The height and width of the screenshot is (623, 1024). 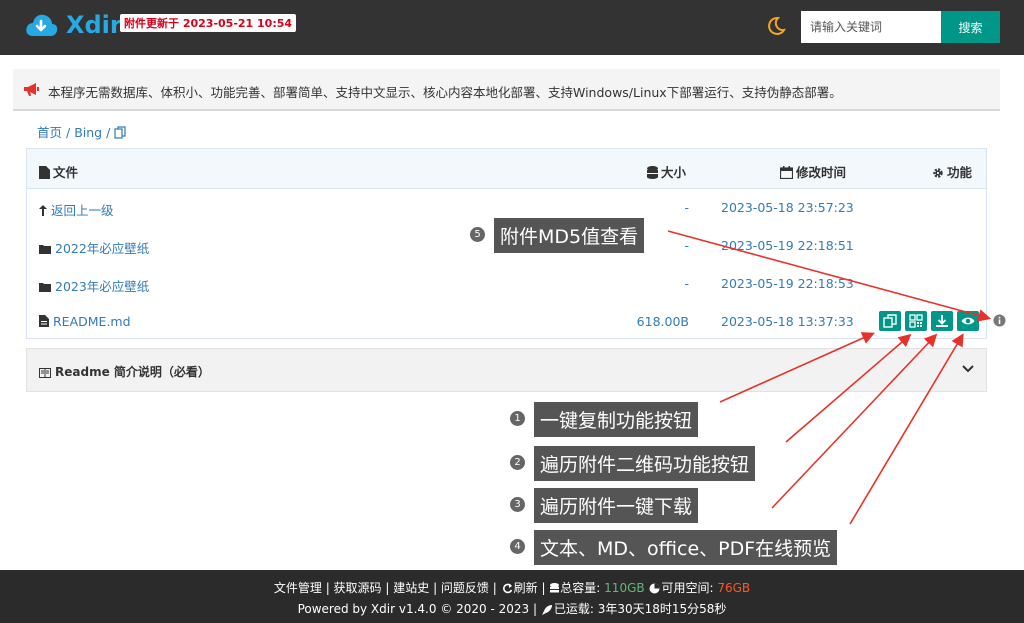 What do you see at coordinates (465, 588) in the screenshot?
I see `footer-link-feedback: 问题反馈` at bounding box center [465, 588].